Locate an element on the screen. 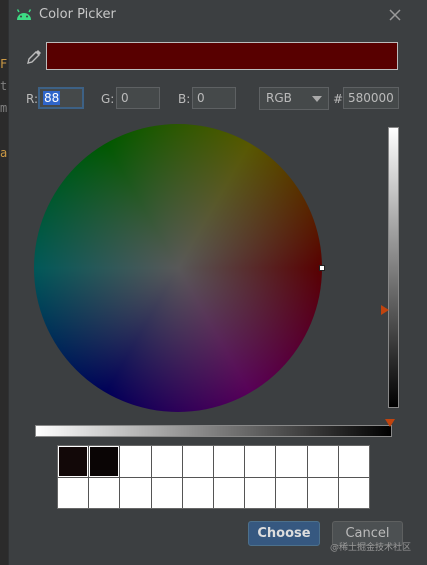  brightness-slider-thumb is located at coordinates (385, 310).